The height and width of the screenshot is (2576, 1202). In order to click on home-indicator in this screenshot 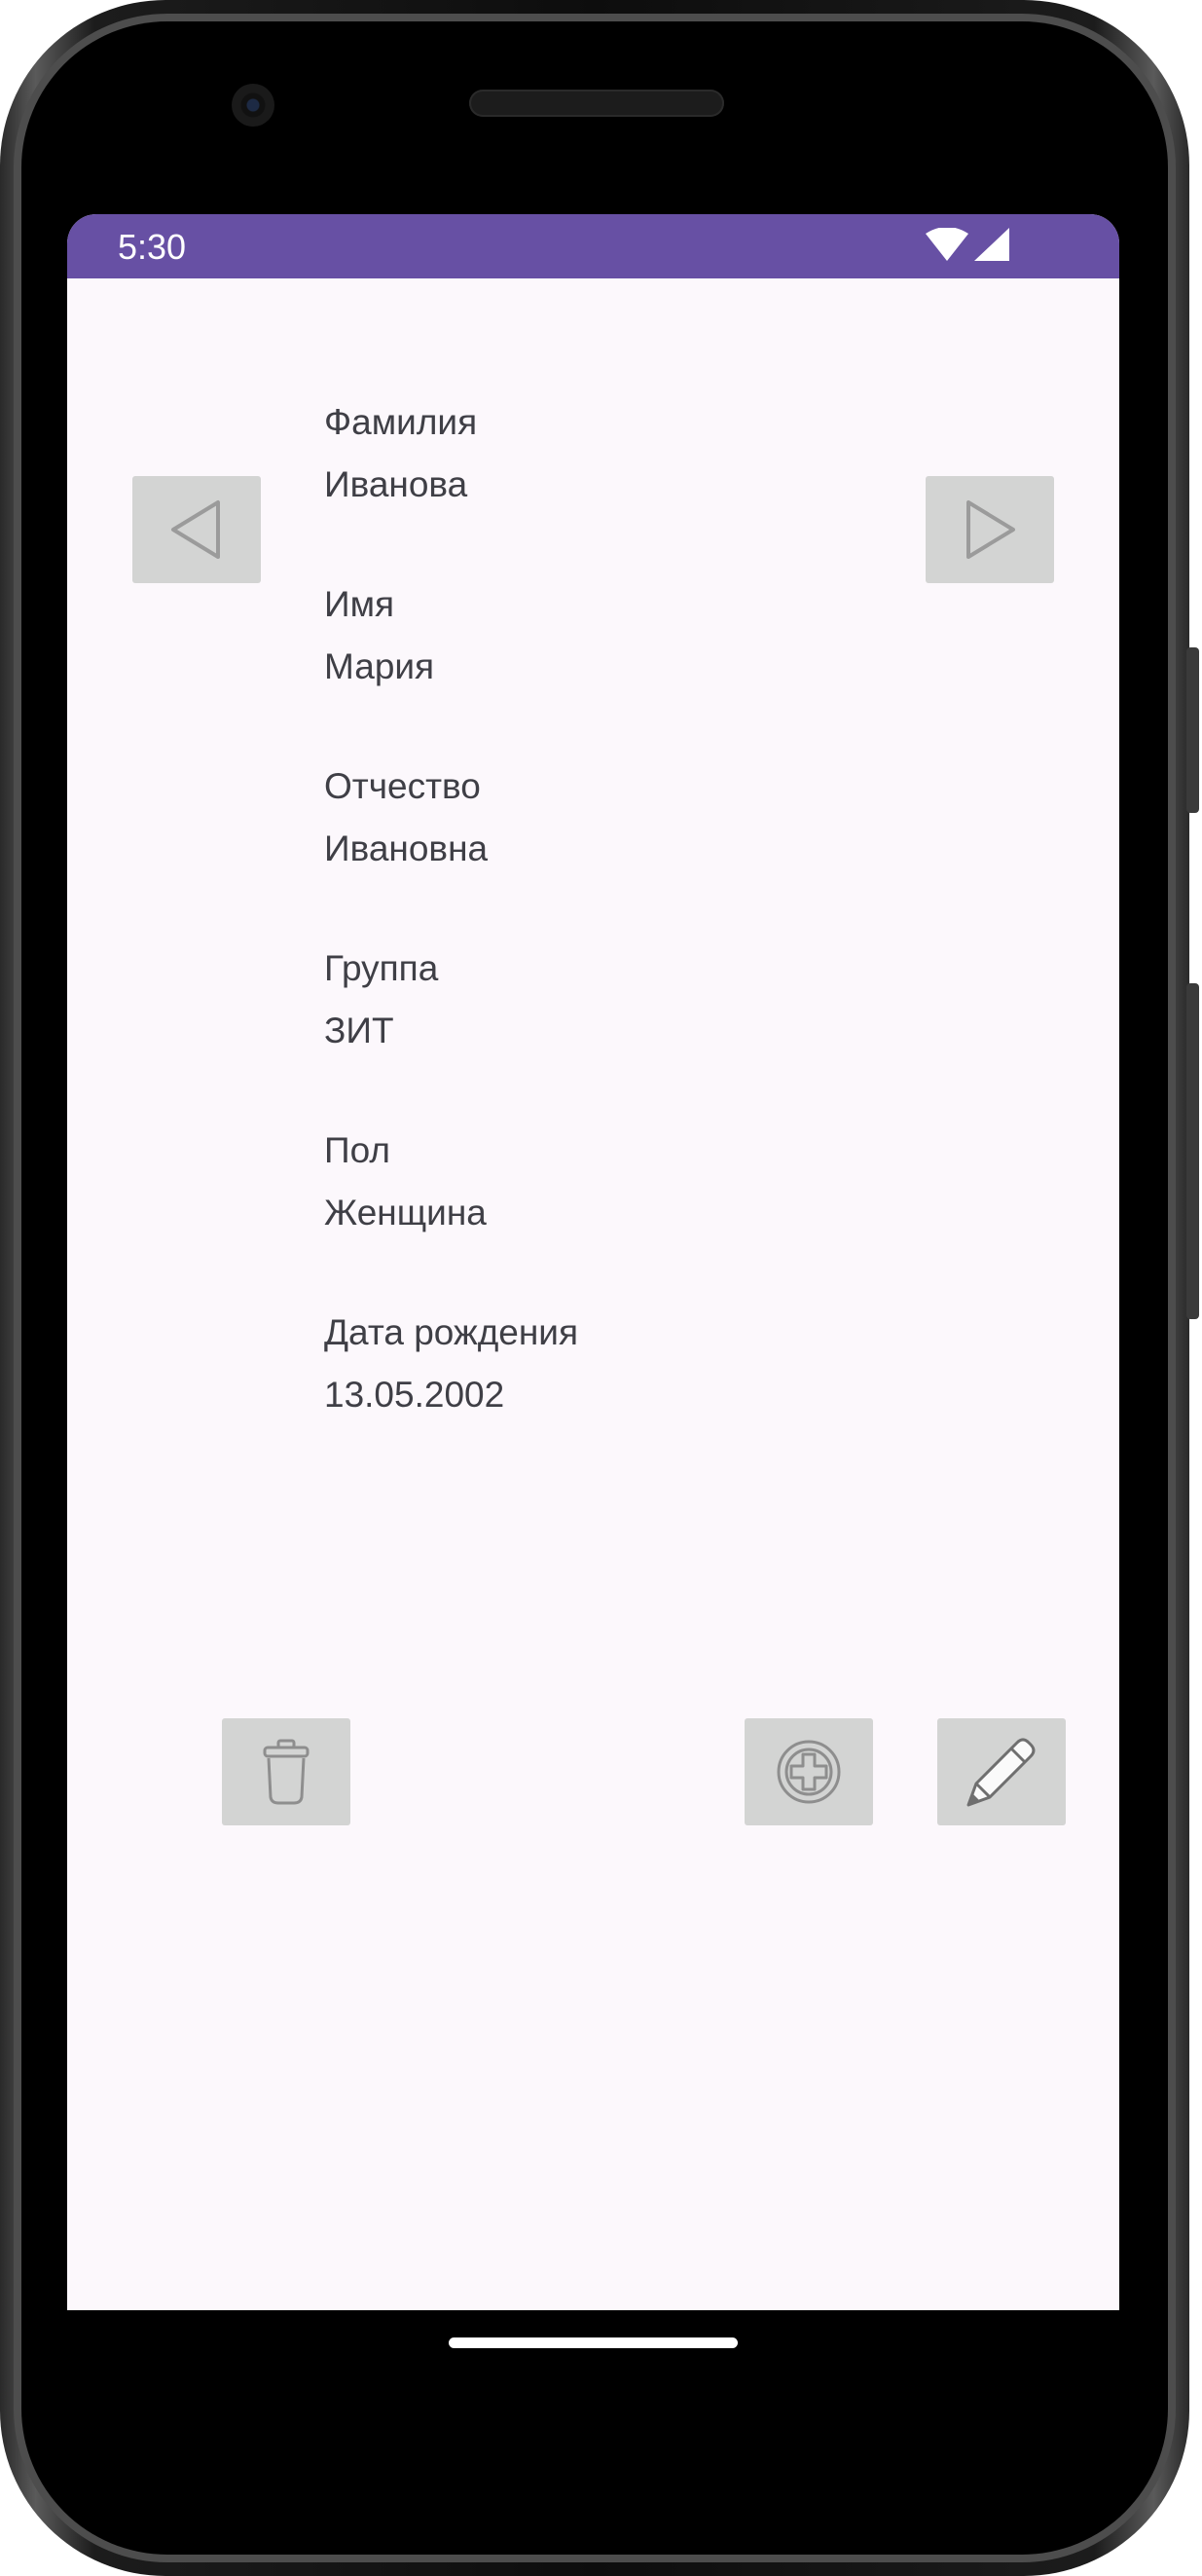, I will do `click(593, 2342)`.